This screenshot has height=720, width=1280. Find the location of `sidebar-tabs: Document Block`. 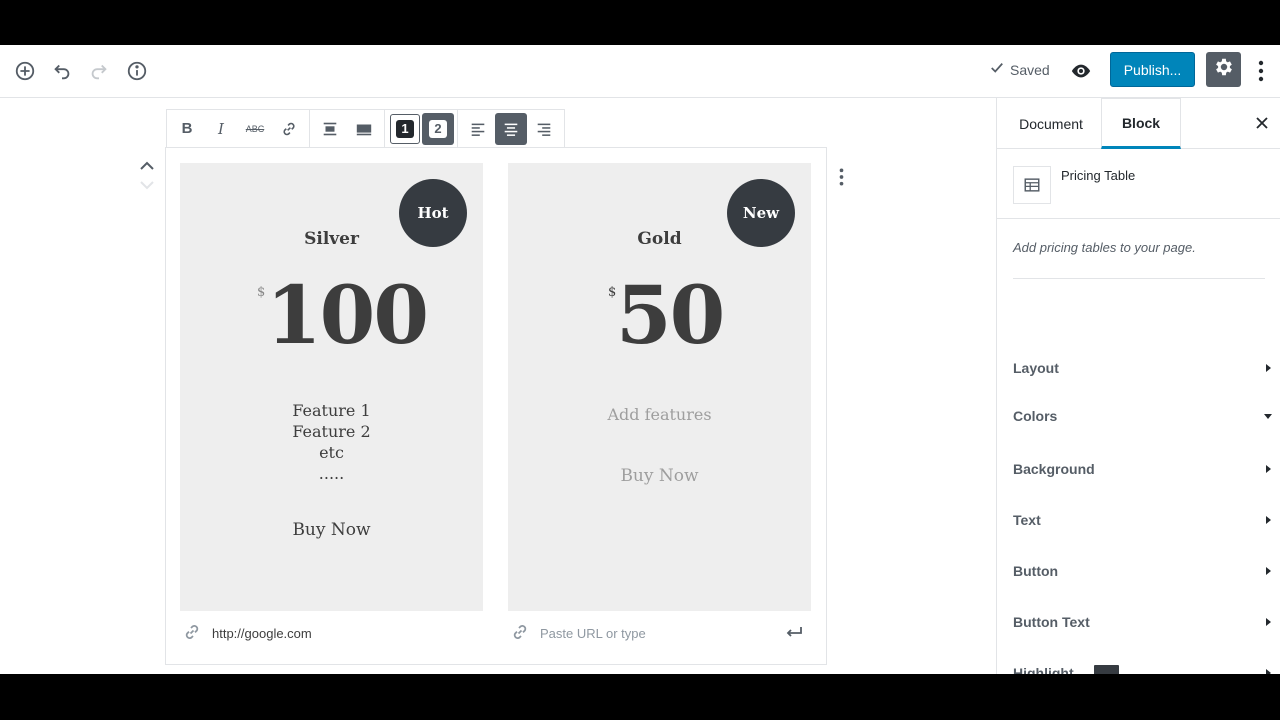

sidebar-tabs: Document Block is located at coordinates (1138, 123).